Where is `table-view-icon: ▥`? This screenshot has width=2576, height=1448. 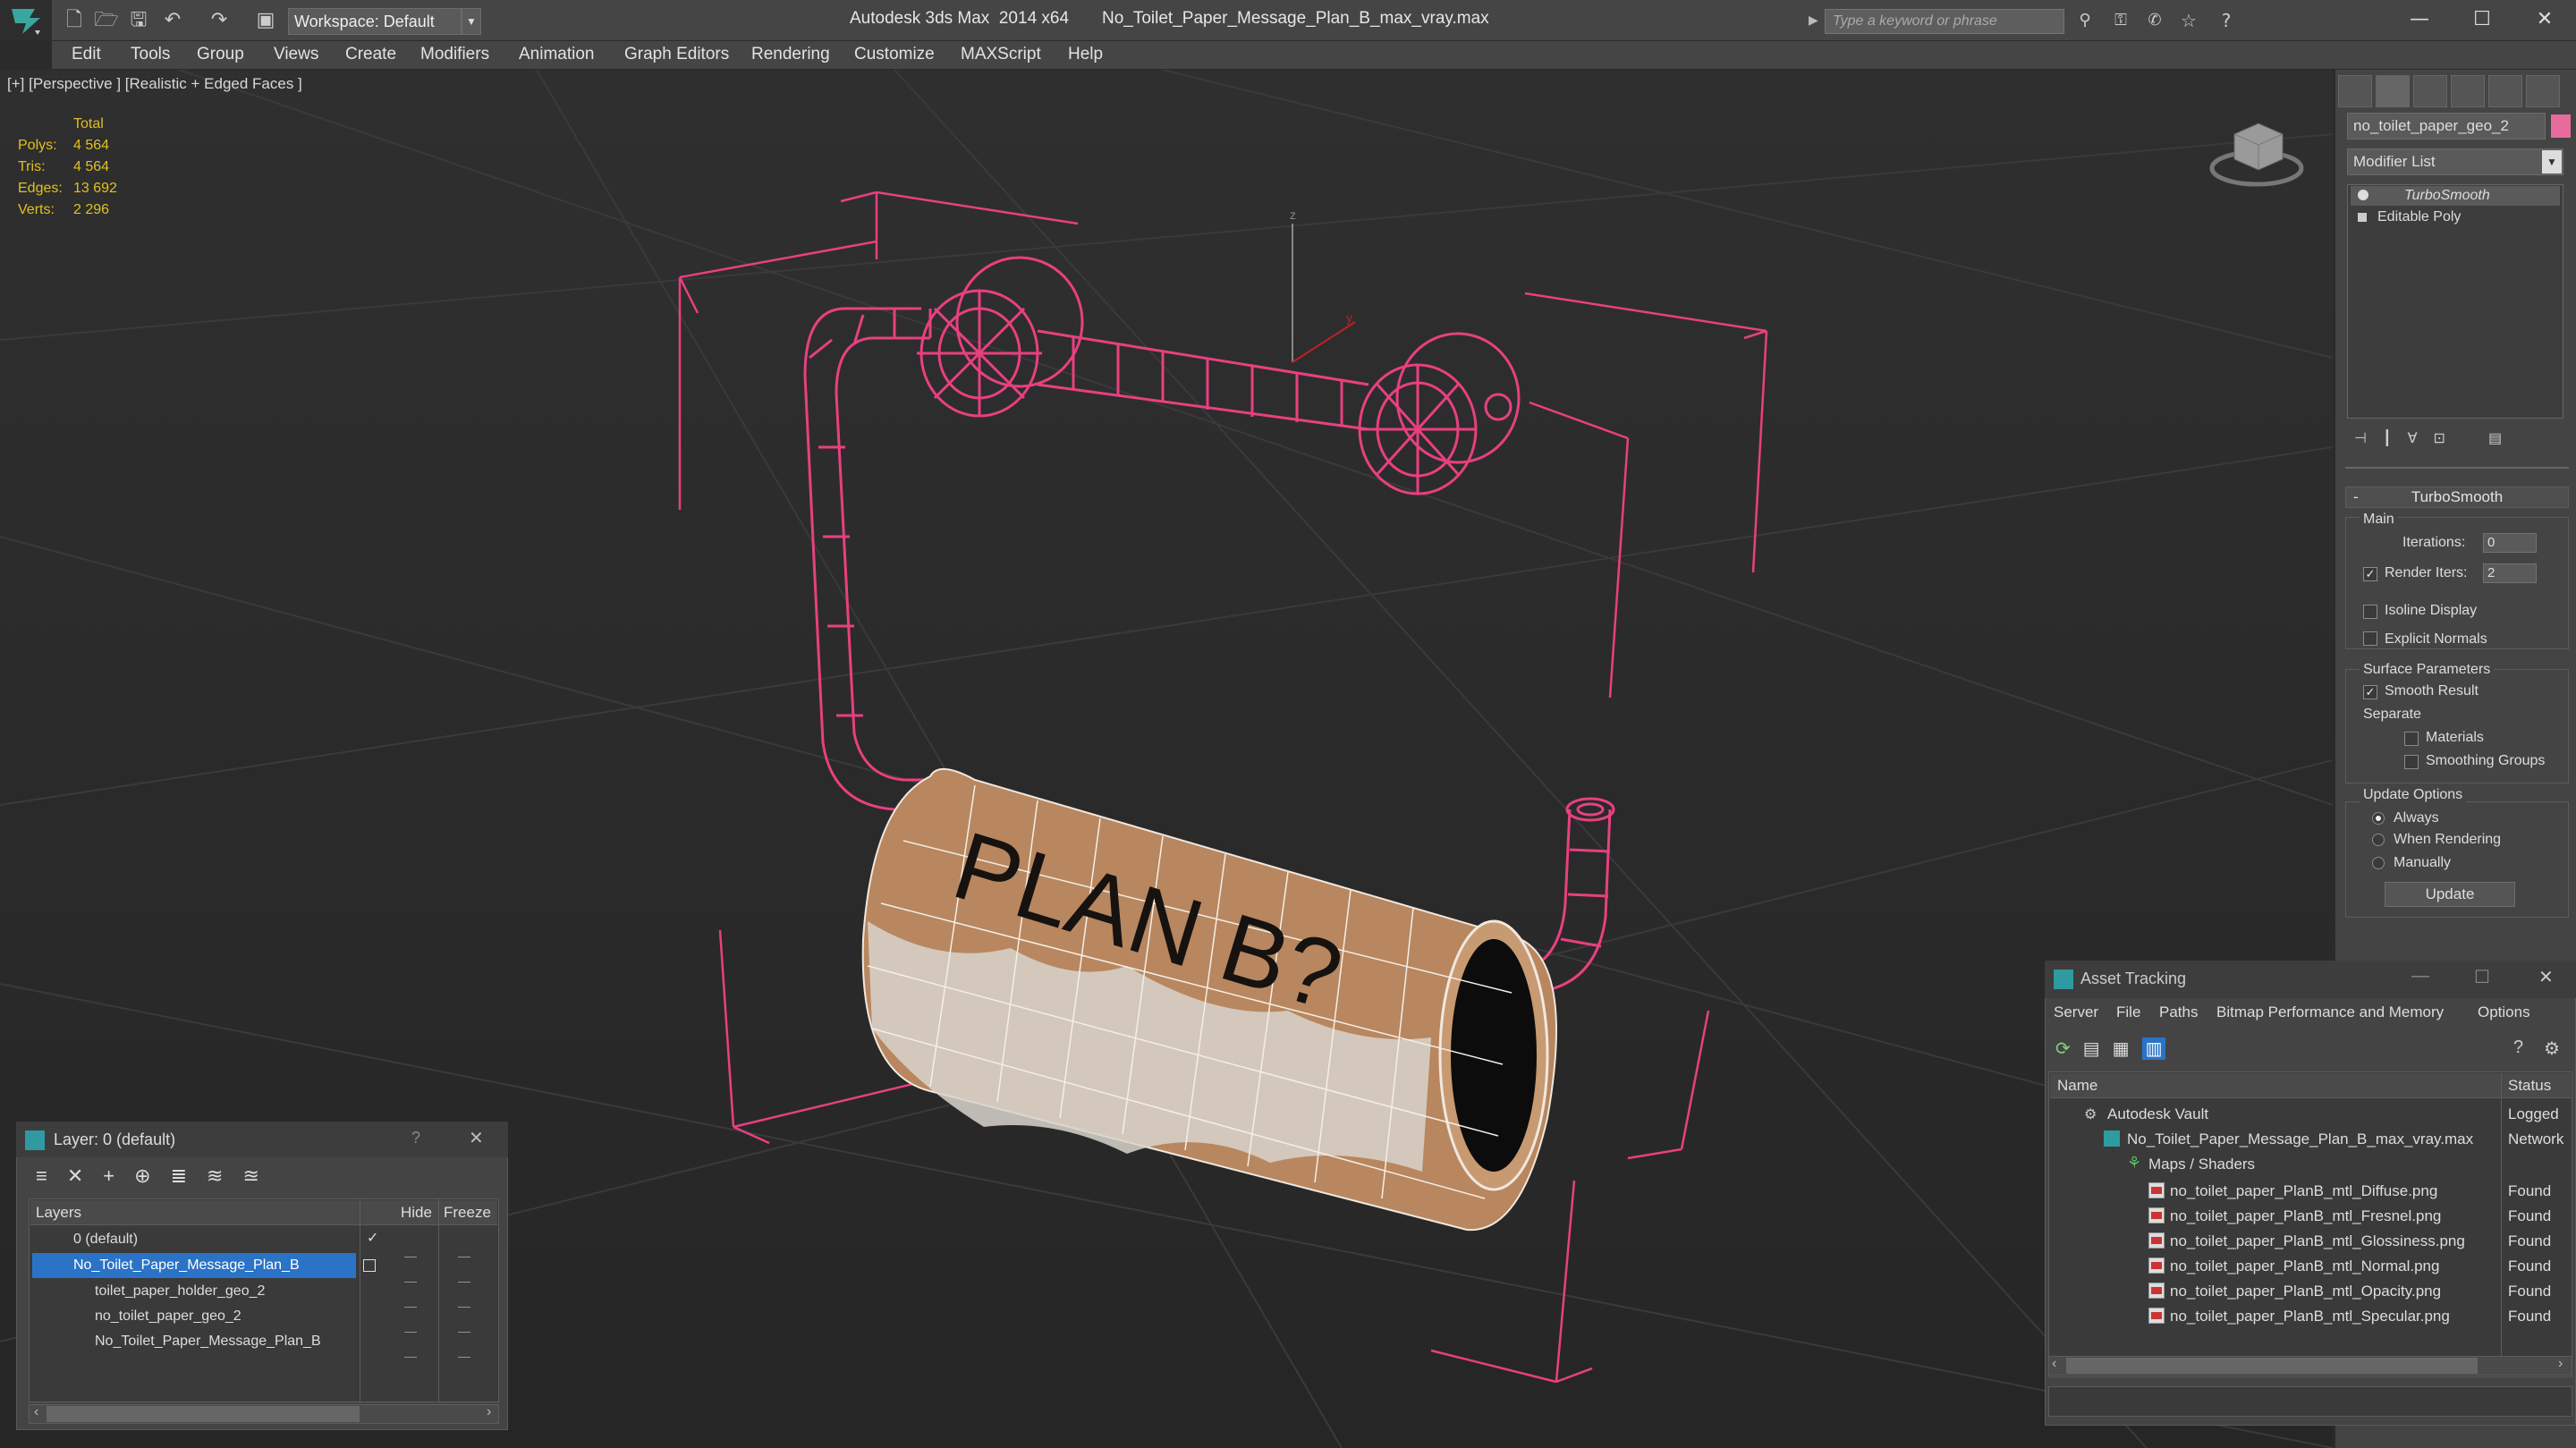 table-view-icon: ▥ is located at coordinates (2153, 1048).